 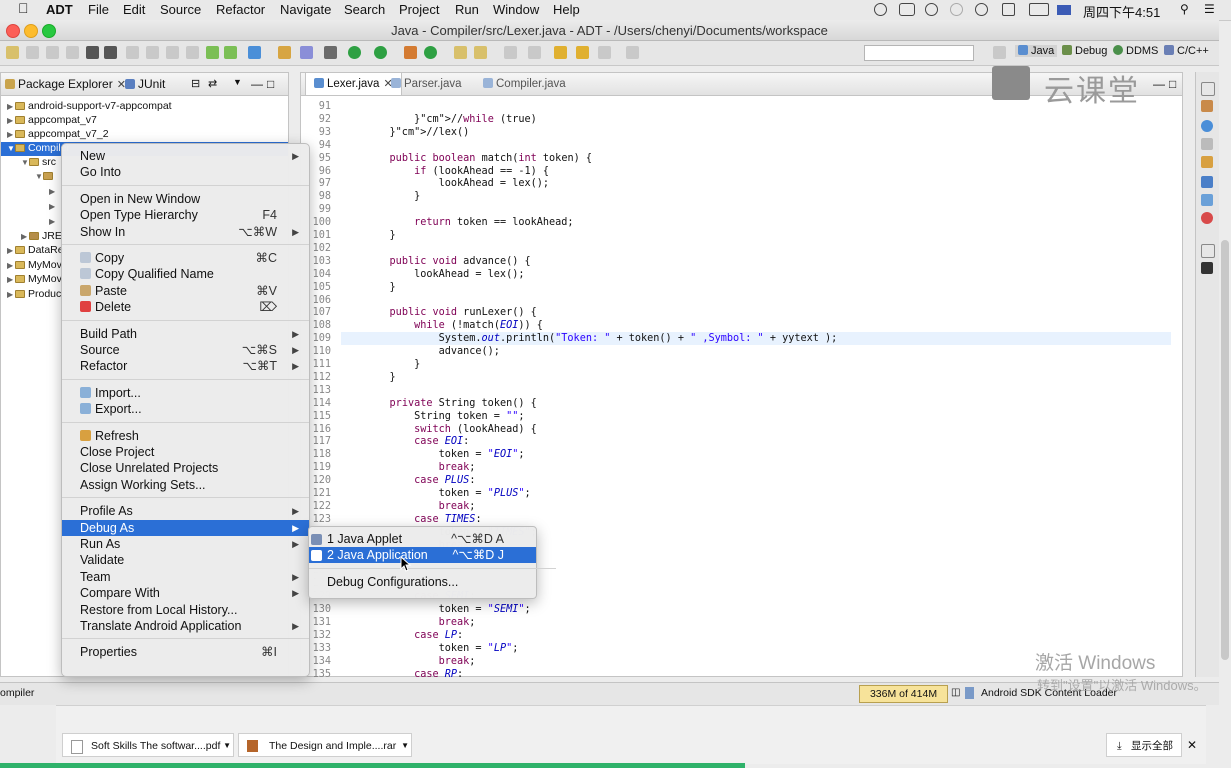 I want to click on code-line: }"cm">//while (true), so click(x=451, y=119).